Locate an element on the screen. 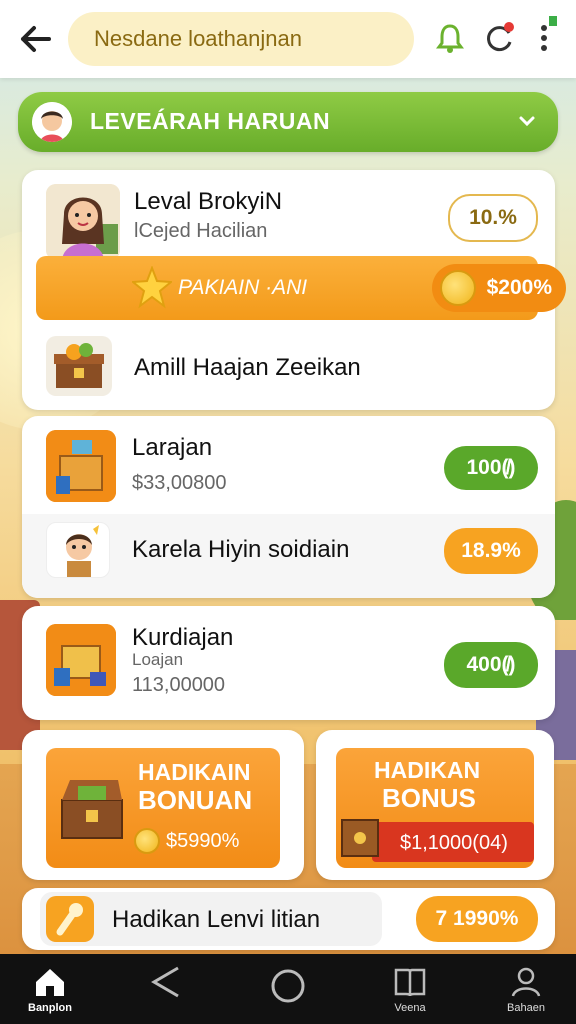 This screenshot has width=576, height=1024. bottom-nav: Banplon Veena Bahaen is located at coordinates (288, 989).